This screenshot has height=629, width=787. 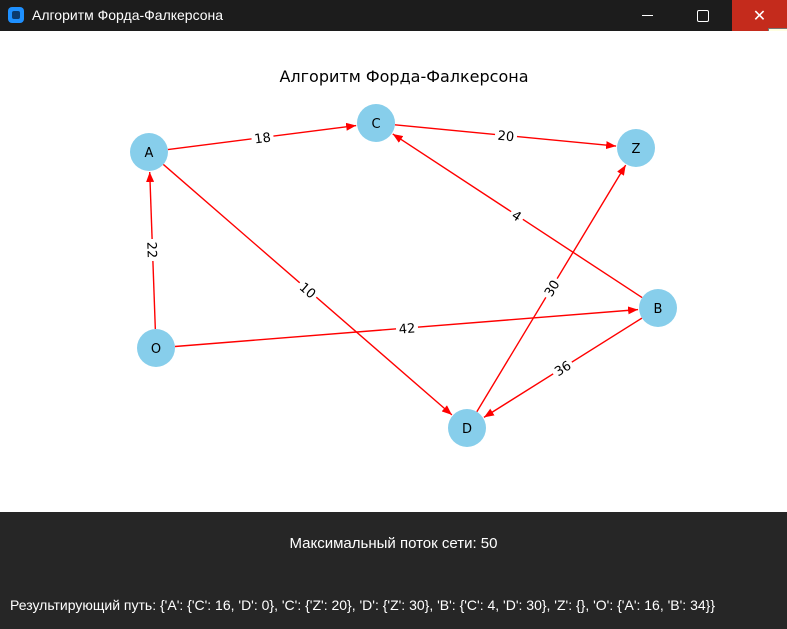 What do you see at coordinates (149, 153) in the screenshot?
I see `node-label-A: A` at bounding box center [149, 153].